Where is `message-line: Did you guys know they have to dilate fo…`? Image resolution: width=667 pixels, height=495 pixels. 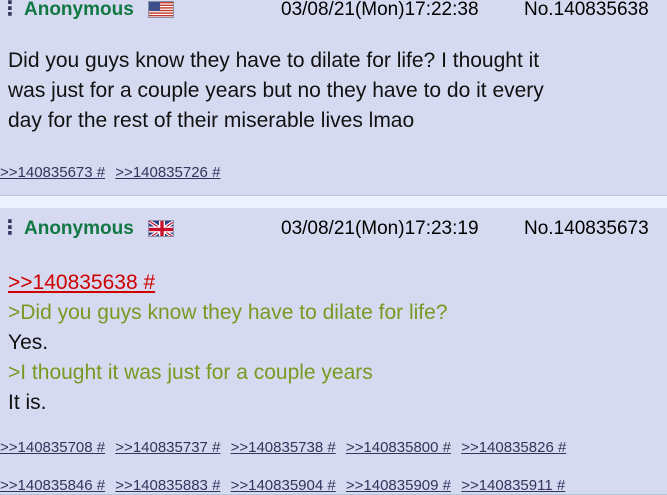 message-line: Did you guys know they have to dilate fo… is located at coordinates (274, 60).